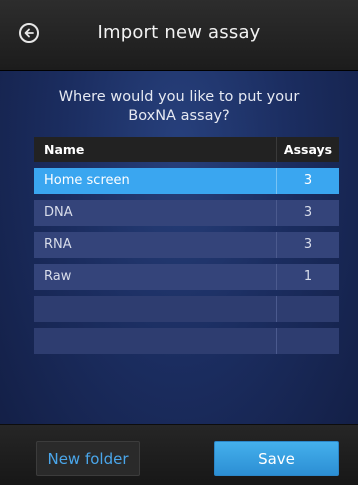 This screenshot has height=485, width=358. I want to click on table-row-dna: DNA 3, so click(186, 213).